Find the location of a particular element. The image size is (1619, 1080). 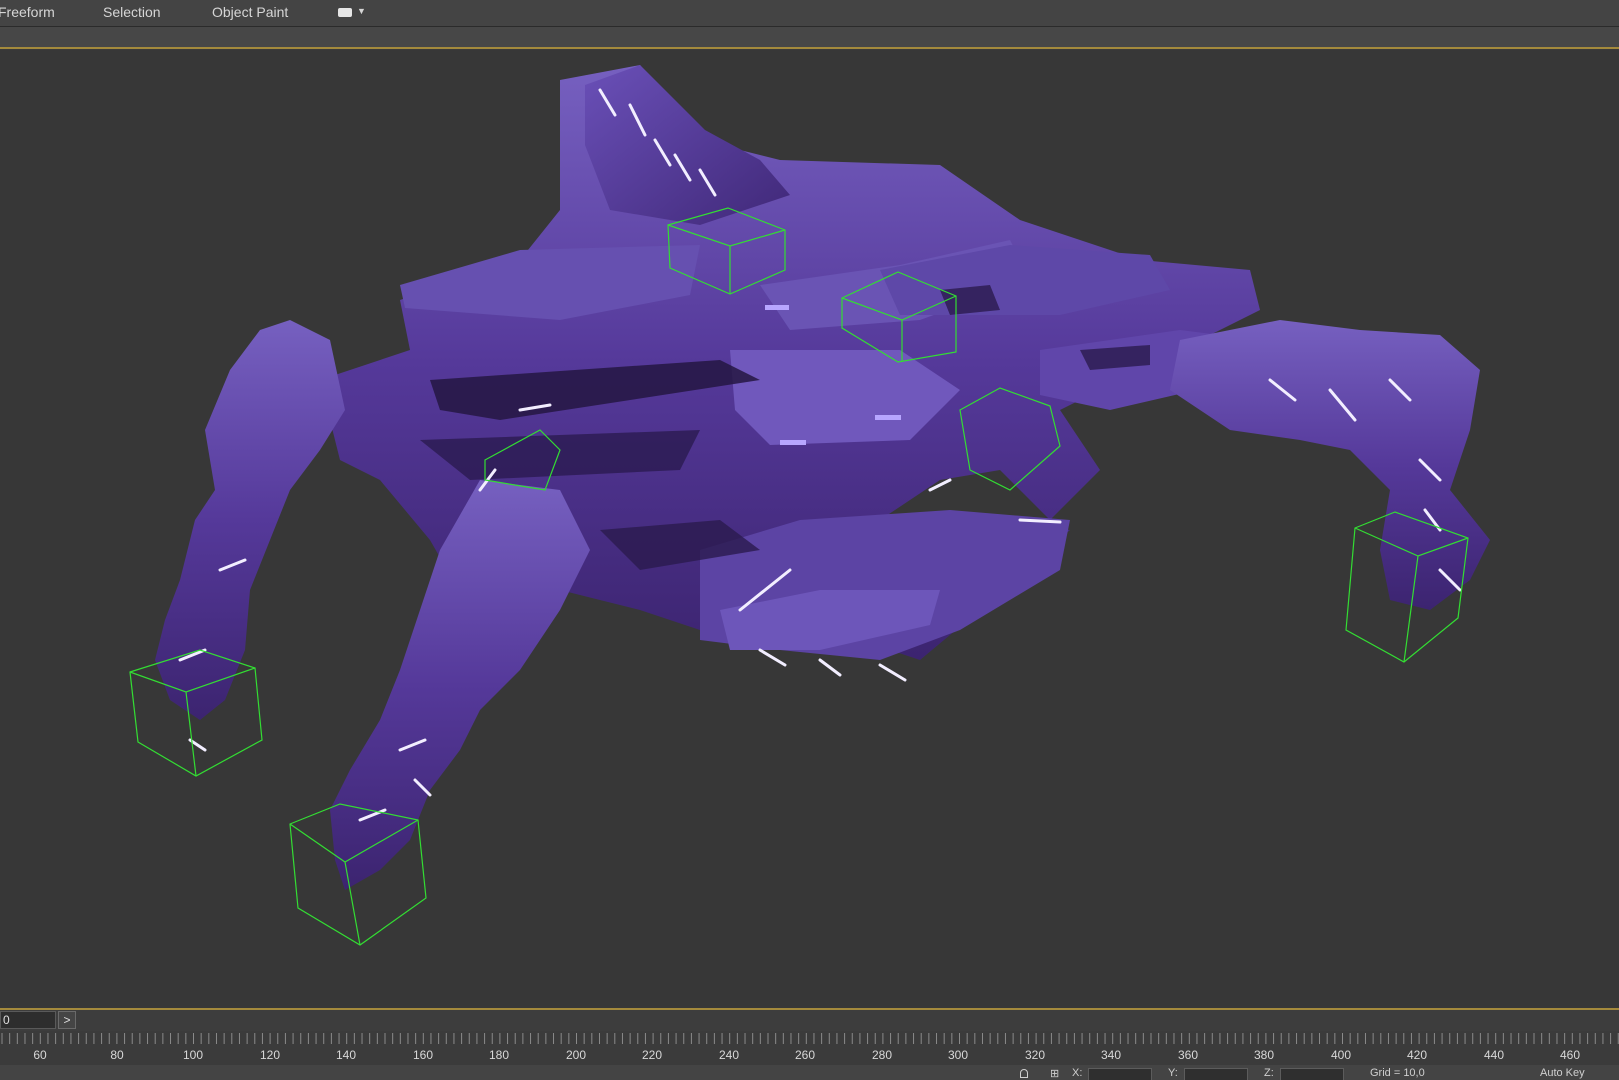

tick-label: 180 is located at coordinates (499, 1055).